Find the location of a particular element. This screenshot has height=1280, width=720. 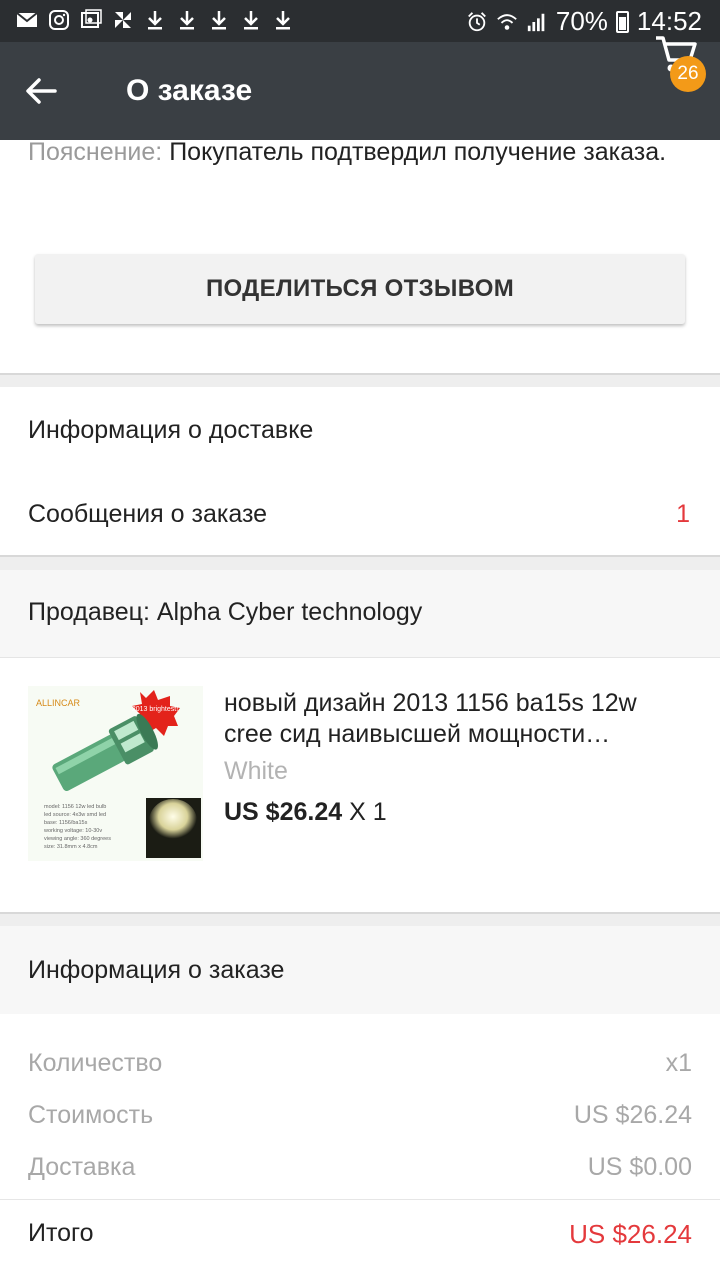

svg-text: size: 31.8mm x 4.8cm is located at coordinates (71, 847).